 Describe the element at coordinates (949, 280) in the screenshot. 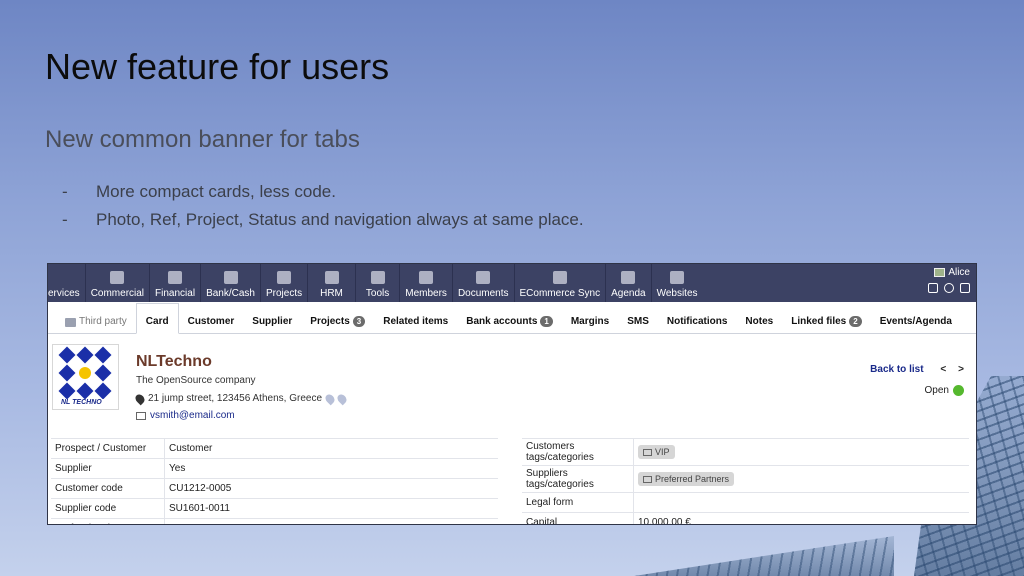

I see `user-area: Alice` at that location.